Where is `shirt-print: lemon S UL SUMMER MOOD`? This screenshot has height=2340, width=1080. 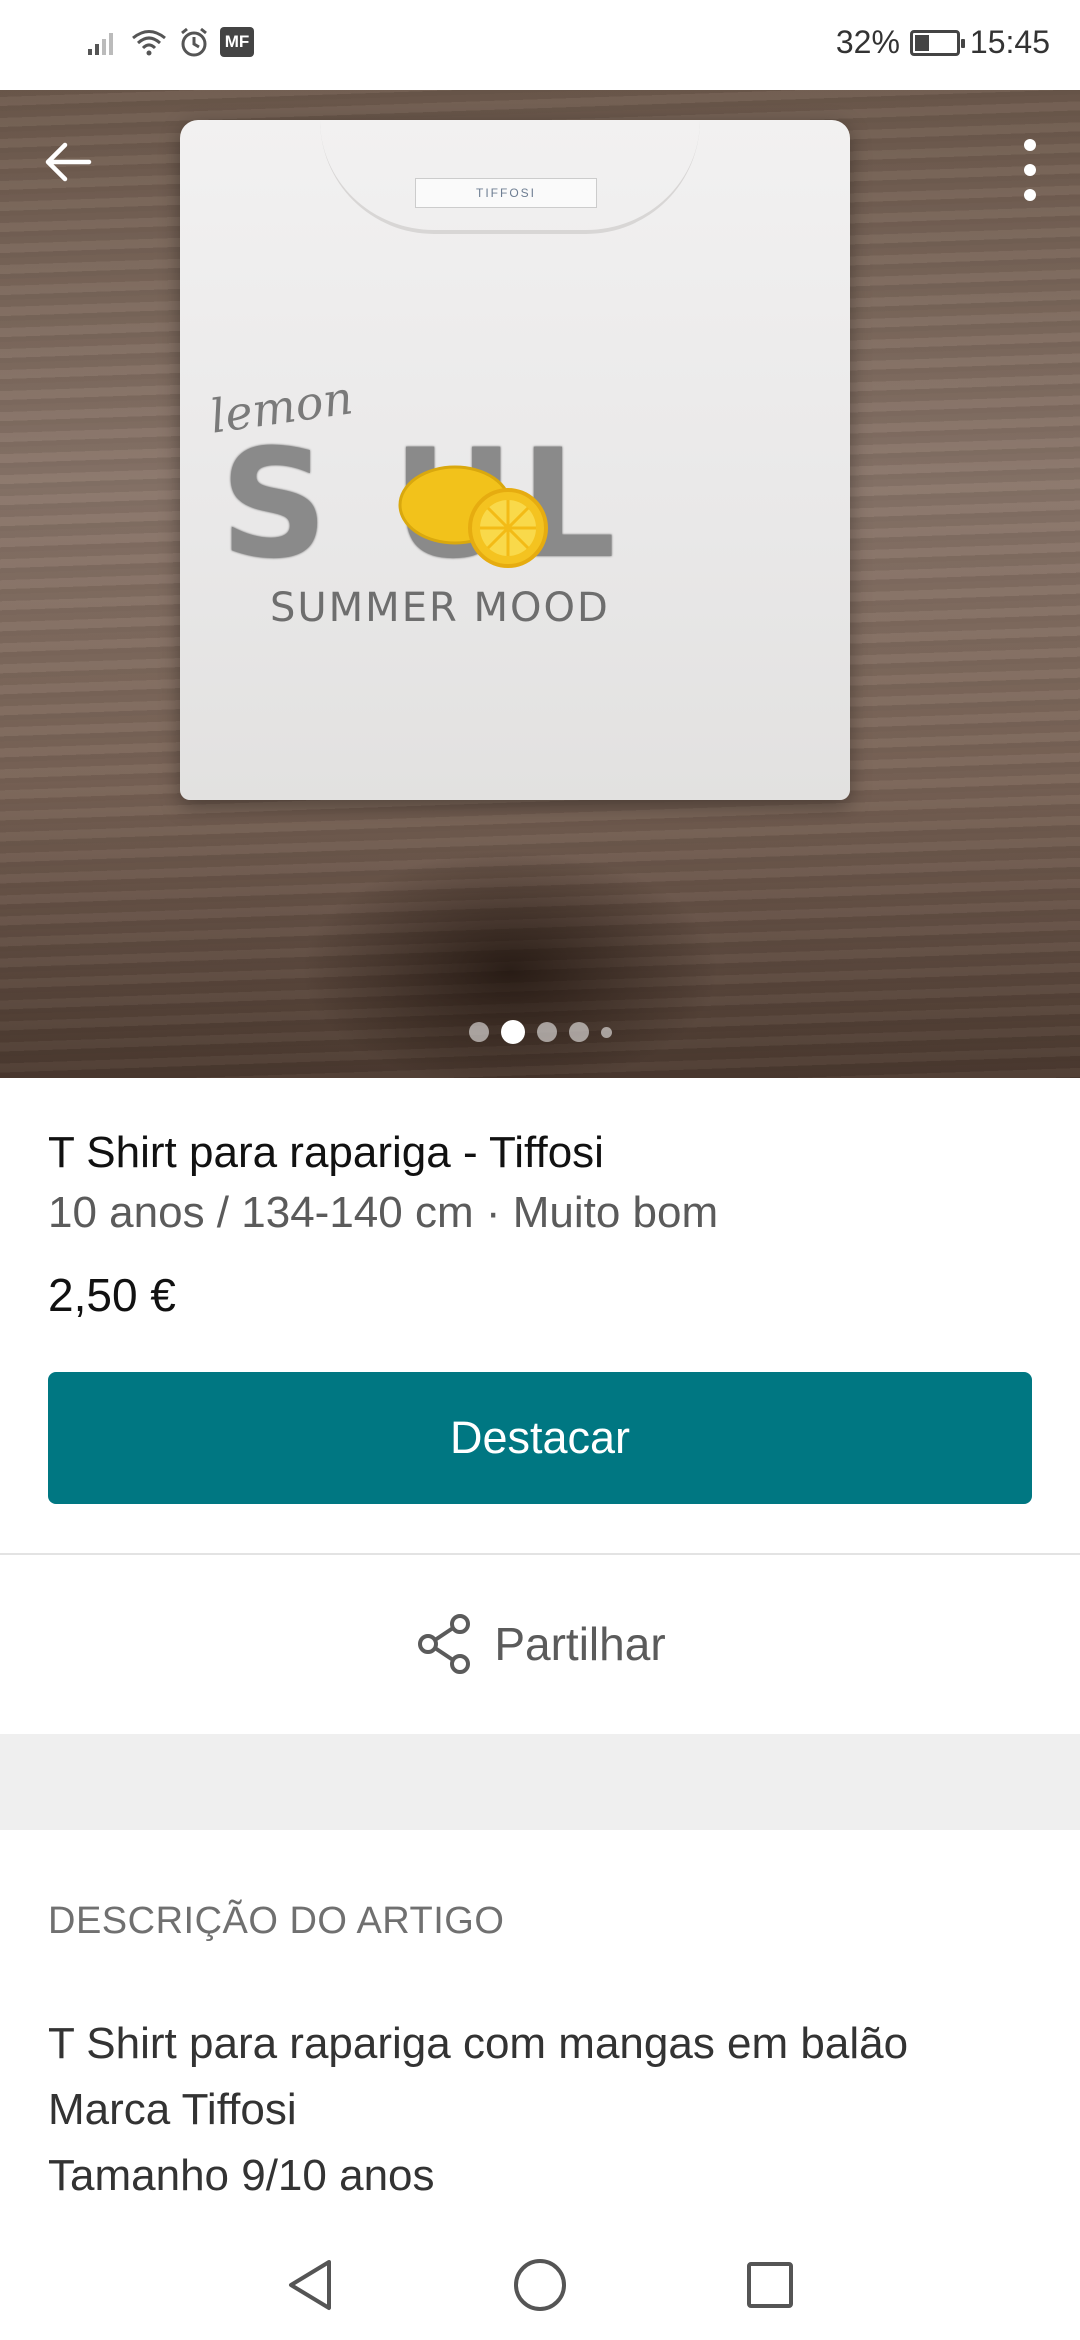 shirt-print: lemon S UL SUMMER MOOD is located at coordinates (520, 500).